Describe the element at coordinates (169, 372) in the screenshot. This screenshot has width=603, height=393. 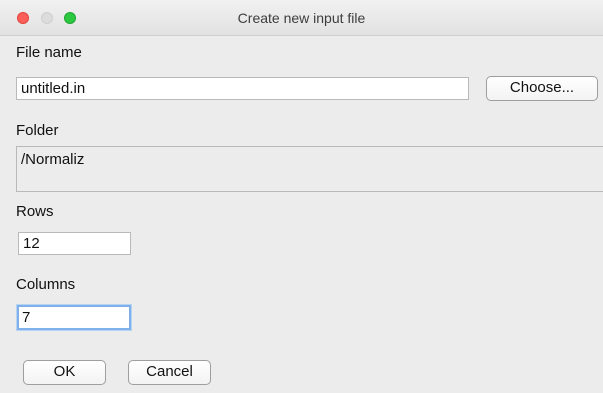
I see `cancel-button: Cancel` at that location.